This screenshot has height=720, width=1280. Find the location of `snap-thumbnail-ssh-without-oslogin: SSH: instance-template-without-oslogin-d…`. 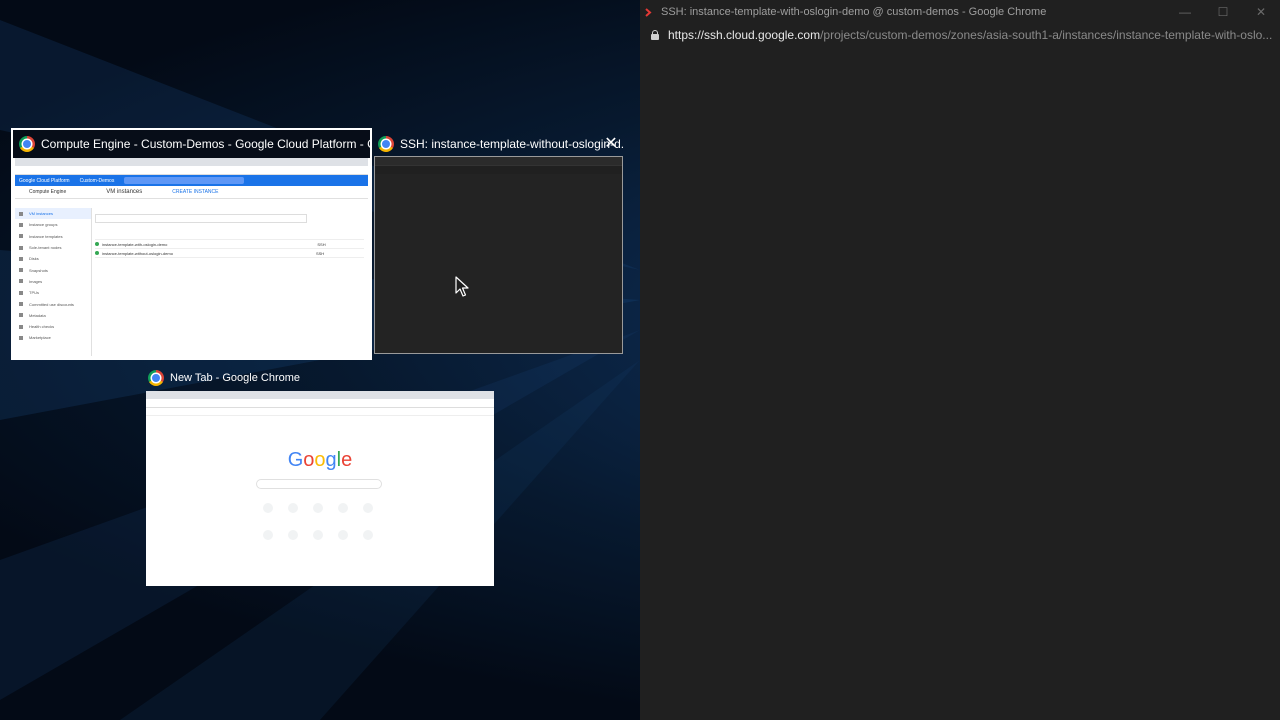

snap-thumbnail-ssh-without-oslogin: SSH: instance-template-without-oslogin-d… is located at coordinates (498, 242).